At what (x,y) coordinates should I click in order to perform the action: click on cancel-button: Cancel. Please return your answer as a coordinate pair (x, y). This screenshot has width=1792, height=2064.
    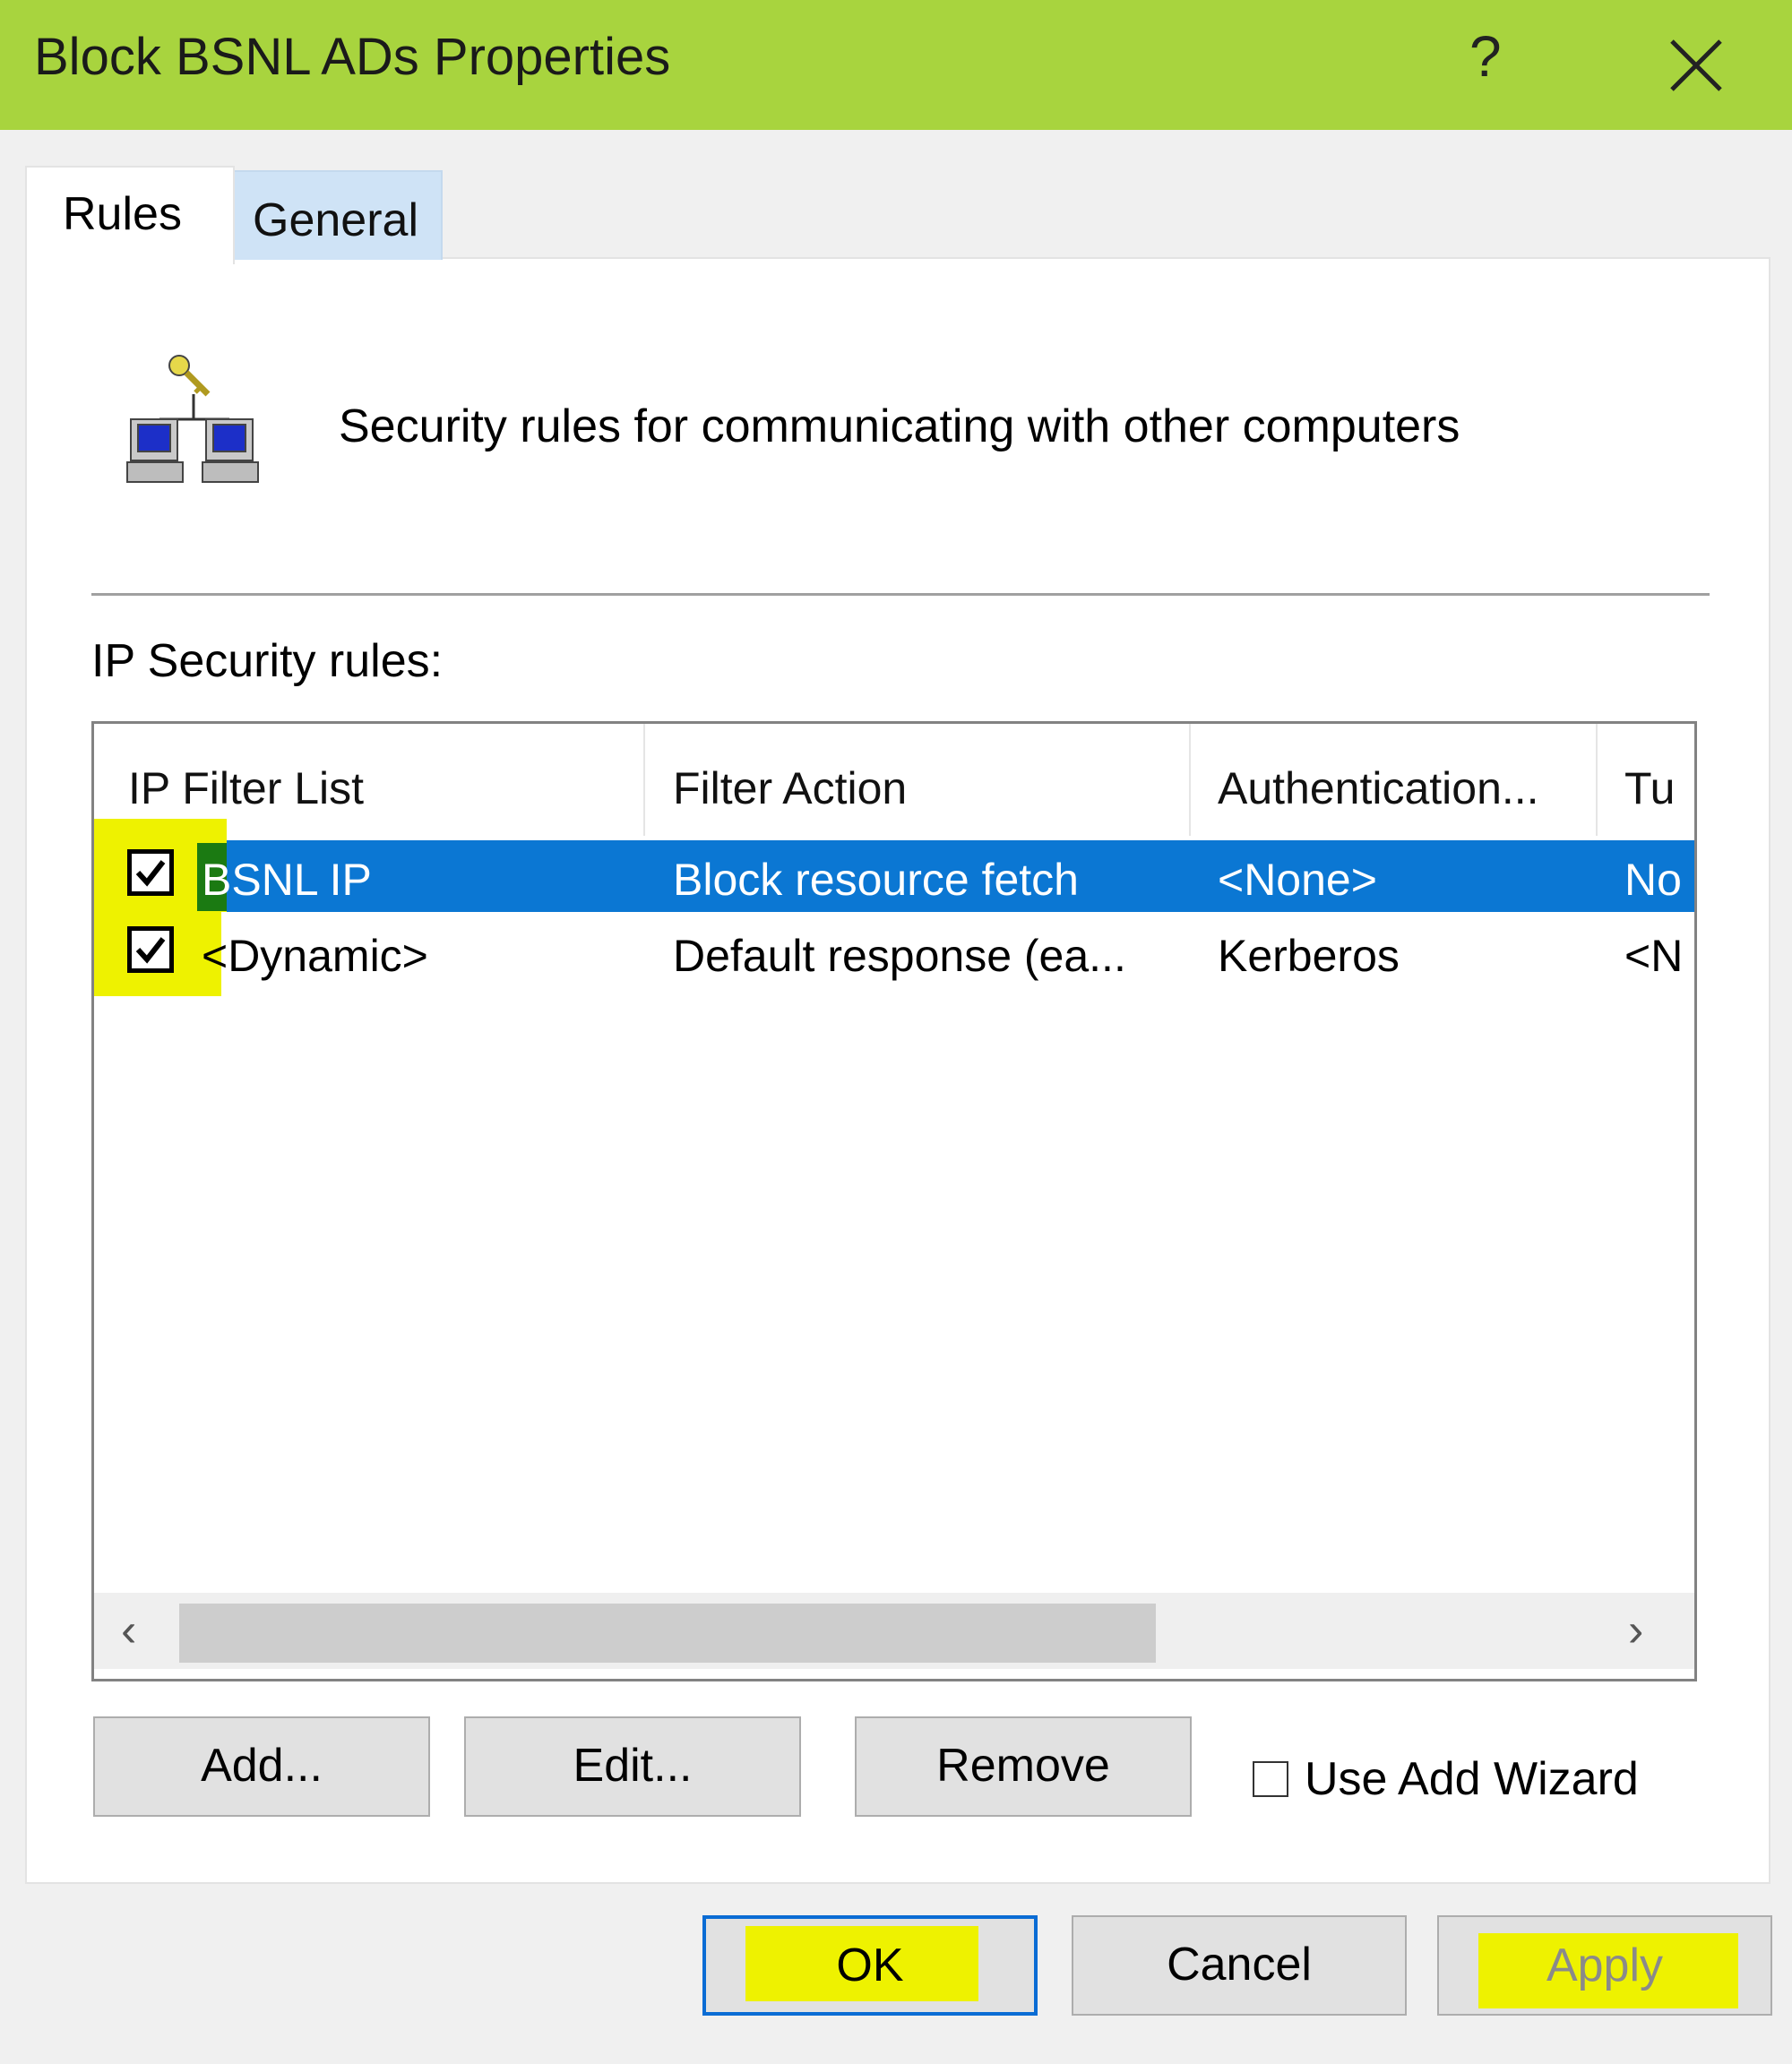
    Looking at the image, I should click on (1239, 1965).